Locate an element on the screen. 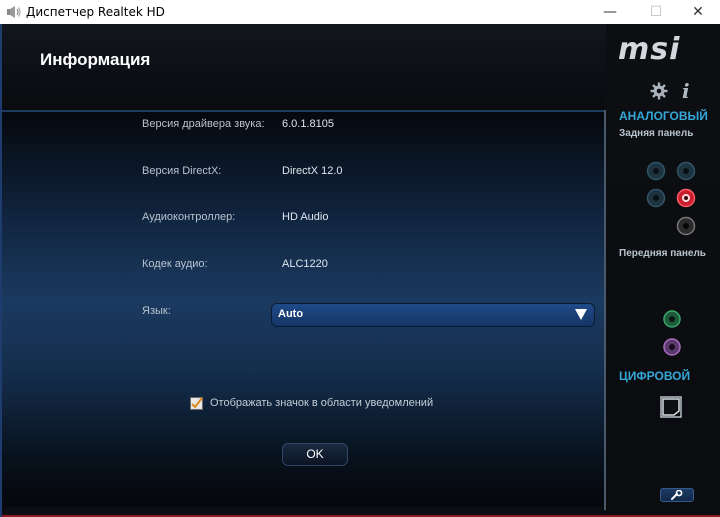 This screenshot has width=720, height=517. language-dropdown: Auto is located at coordinates (433, 315).